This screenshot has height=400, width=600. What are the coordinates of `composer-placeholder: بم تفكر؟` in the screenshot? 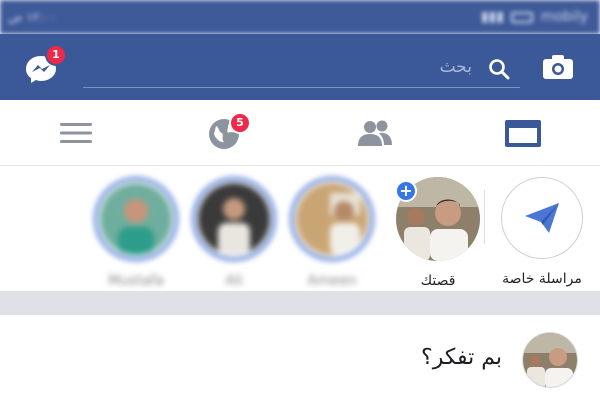 It's located at (461, 357).